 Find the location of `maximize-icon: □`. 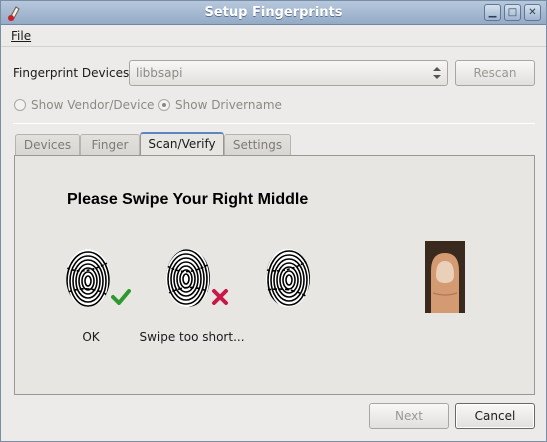

maximize-icon: □ is located at coordinates (512, 12).